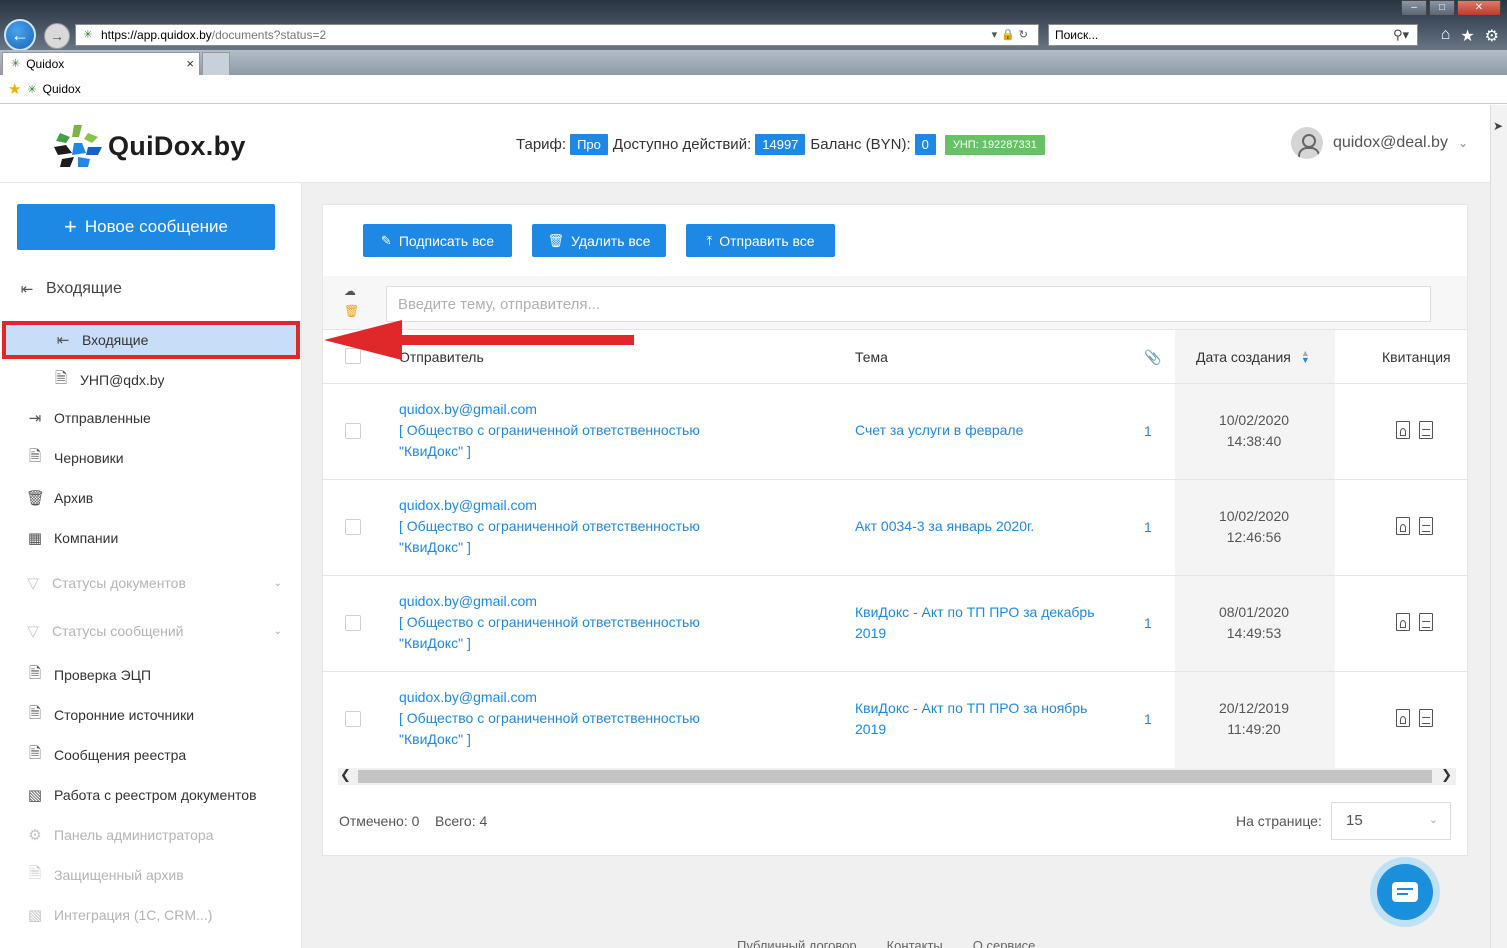 This screenshot has height=948, width=1507. What do you see at coordinates (151, 795) in the screenshot?
I see `sidebar-item-registry-work: ▧ Работа с реестром документов` at bounding box center [151, 795].